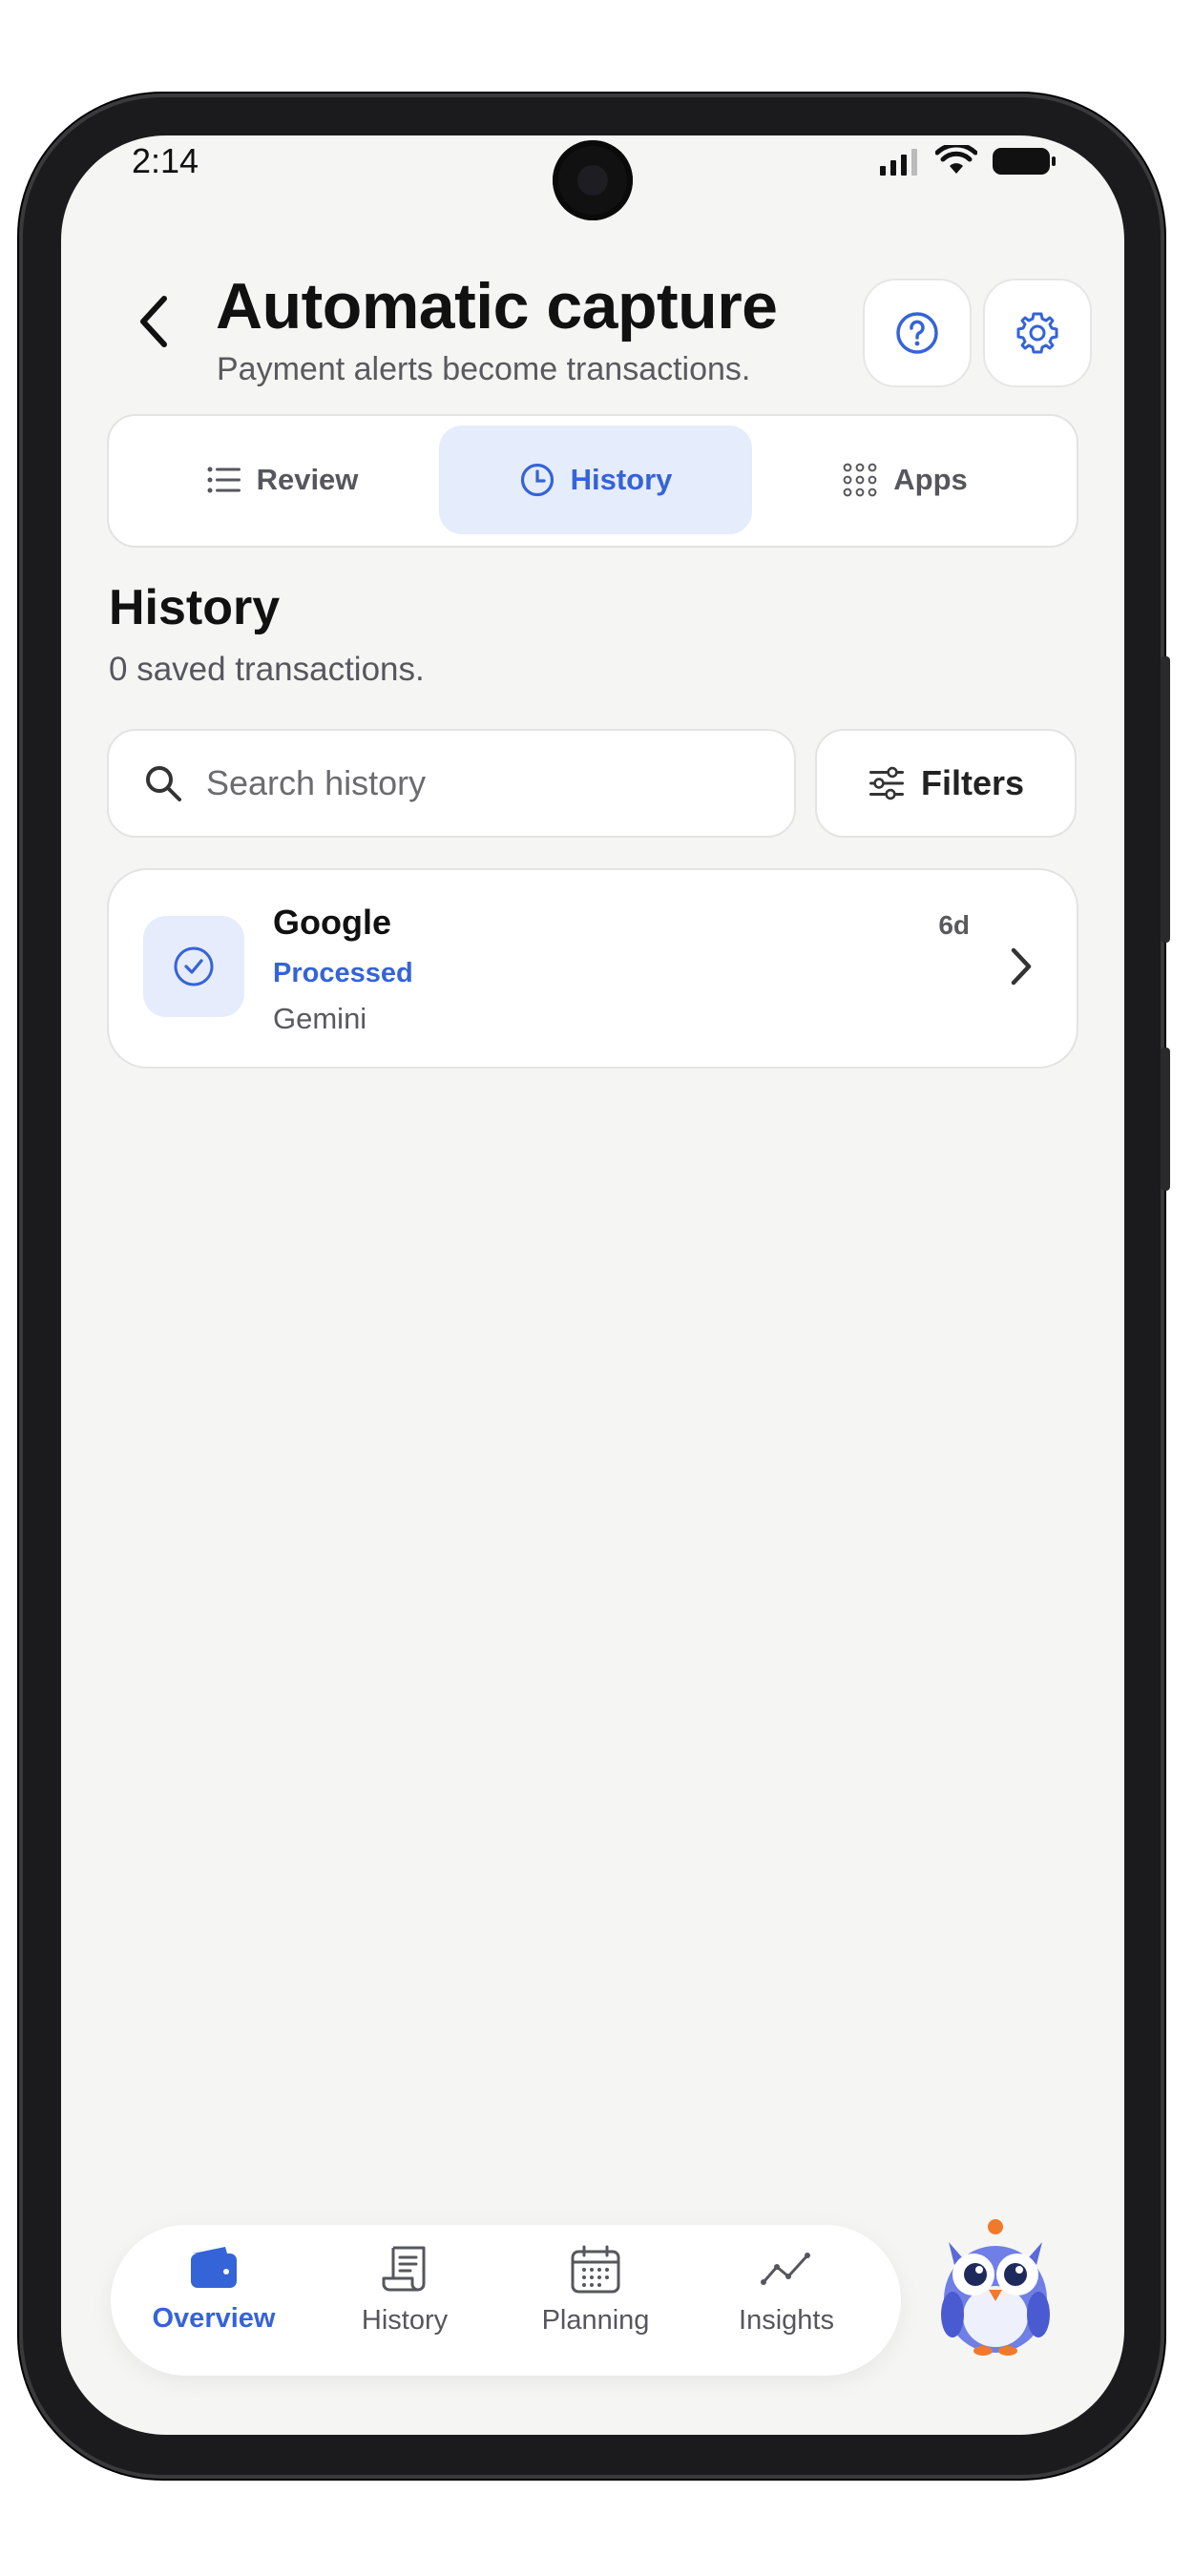 The width and height of the screenshot is (1193, 2576). Describe the element at coordinates (332, 922) in the screenshot. I see `transaction-merchant: Google` at that location.